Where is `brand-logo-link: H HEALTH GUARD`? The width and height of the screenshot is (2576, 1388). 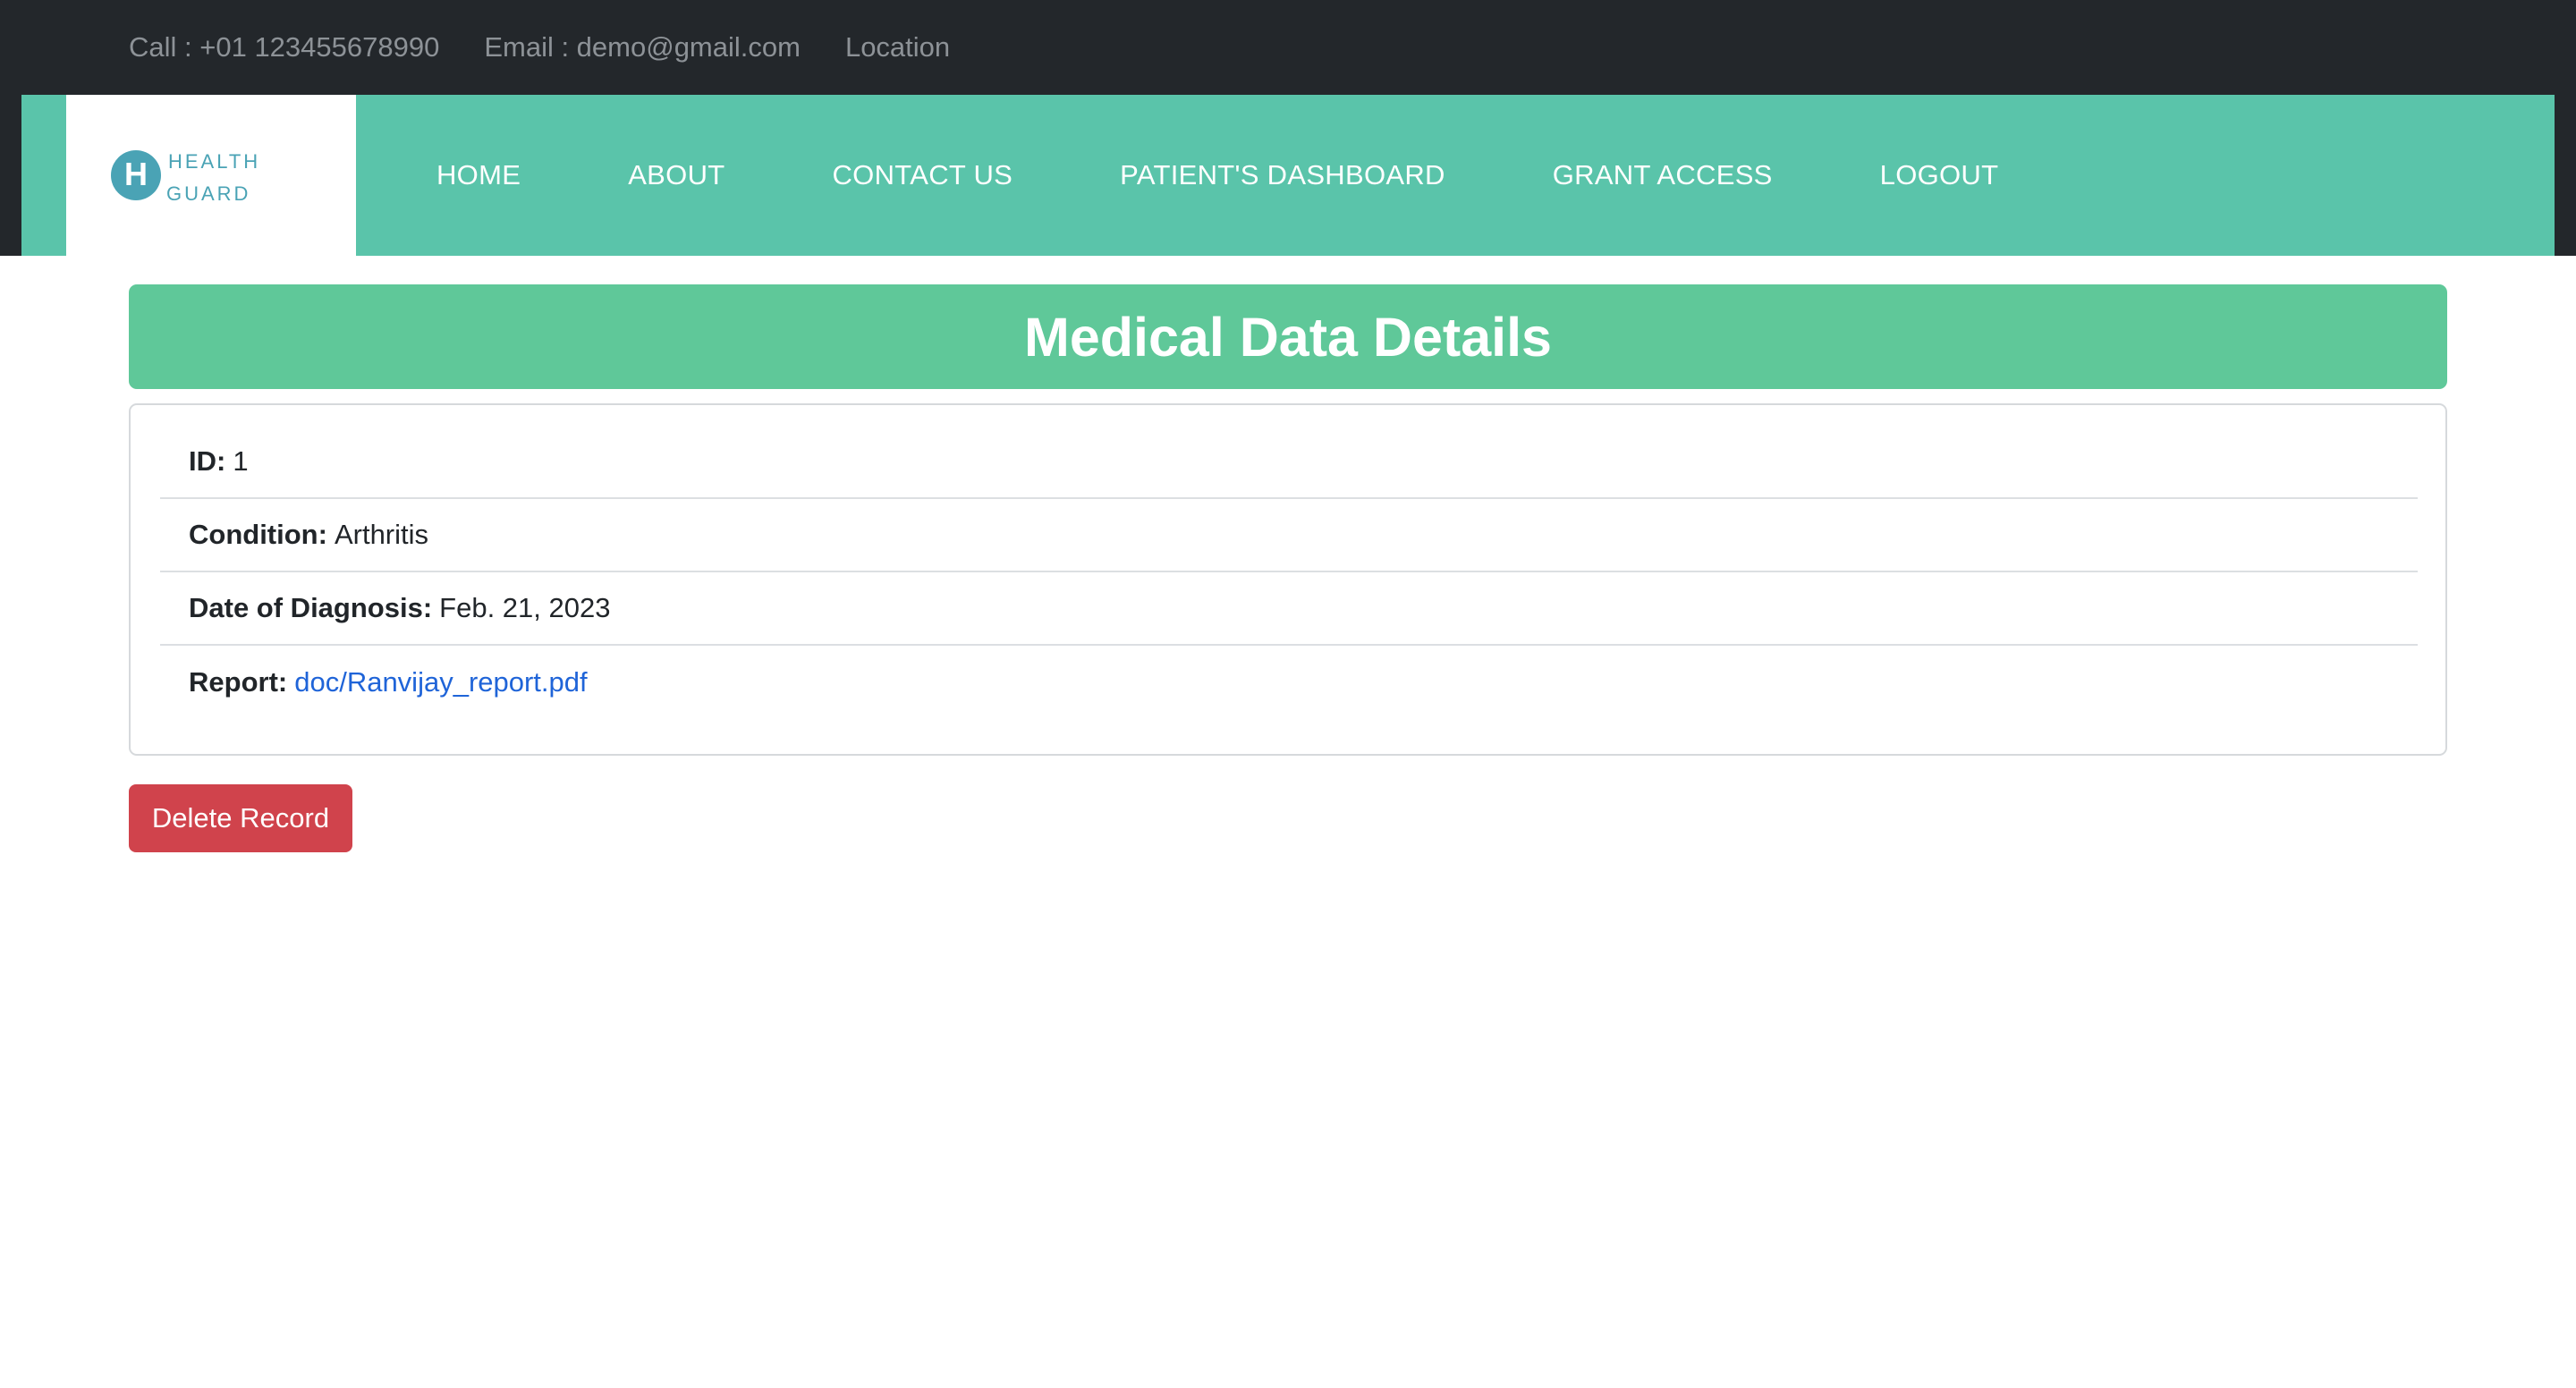
brand-logo-link: H HEALTH GUARD is located at coordinates (211, 176).